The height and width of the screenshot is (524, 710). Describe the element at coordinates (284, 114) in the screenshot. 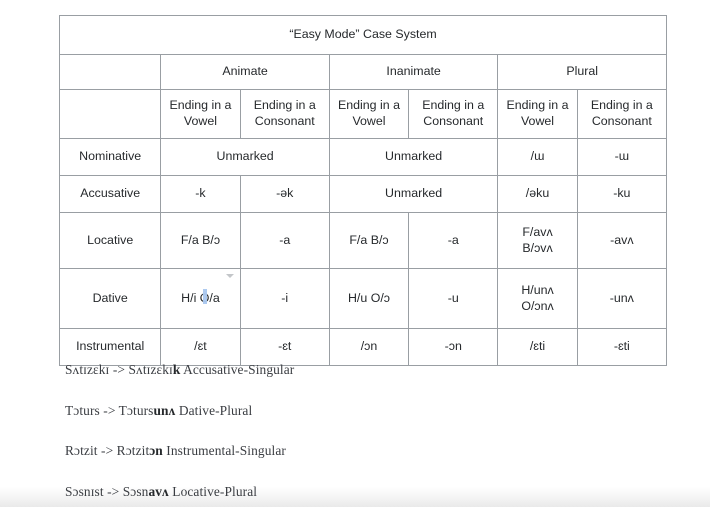

I see `subheader-animate-consonant: Ending in a Consonant` at that location.